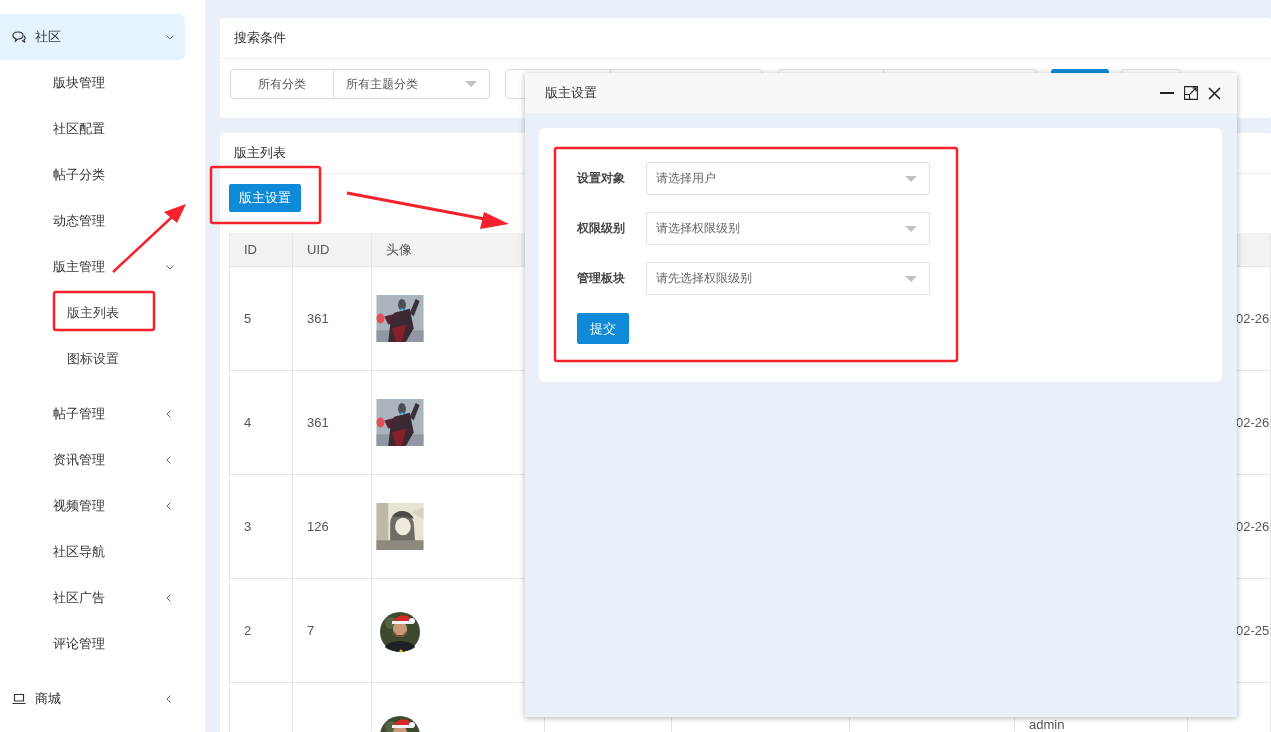 Image resolution: width=1271 pixels, height=732 pixels. I want to click on sidebar-item: 社区广告, so click(102, 598).